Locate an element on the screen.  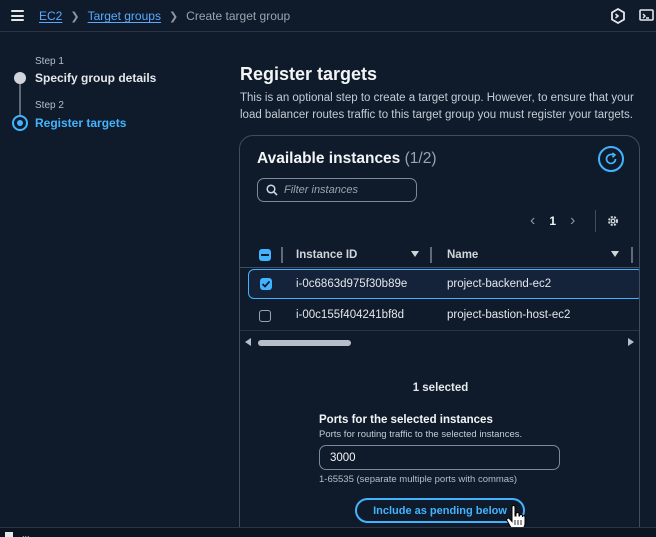
selection-count: 1 selected is located at coordinates (440, 388).